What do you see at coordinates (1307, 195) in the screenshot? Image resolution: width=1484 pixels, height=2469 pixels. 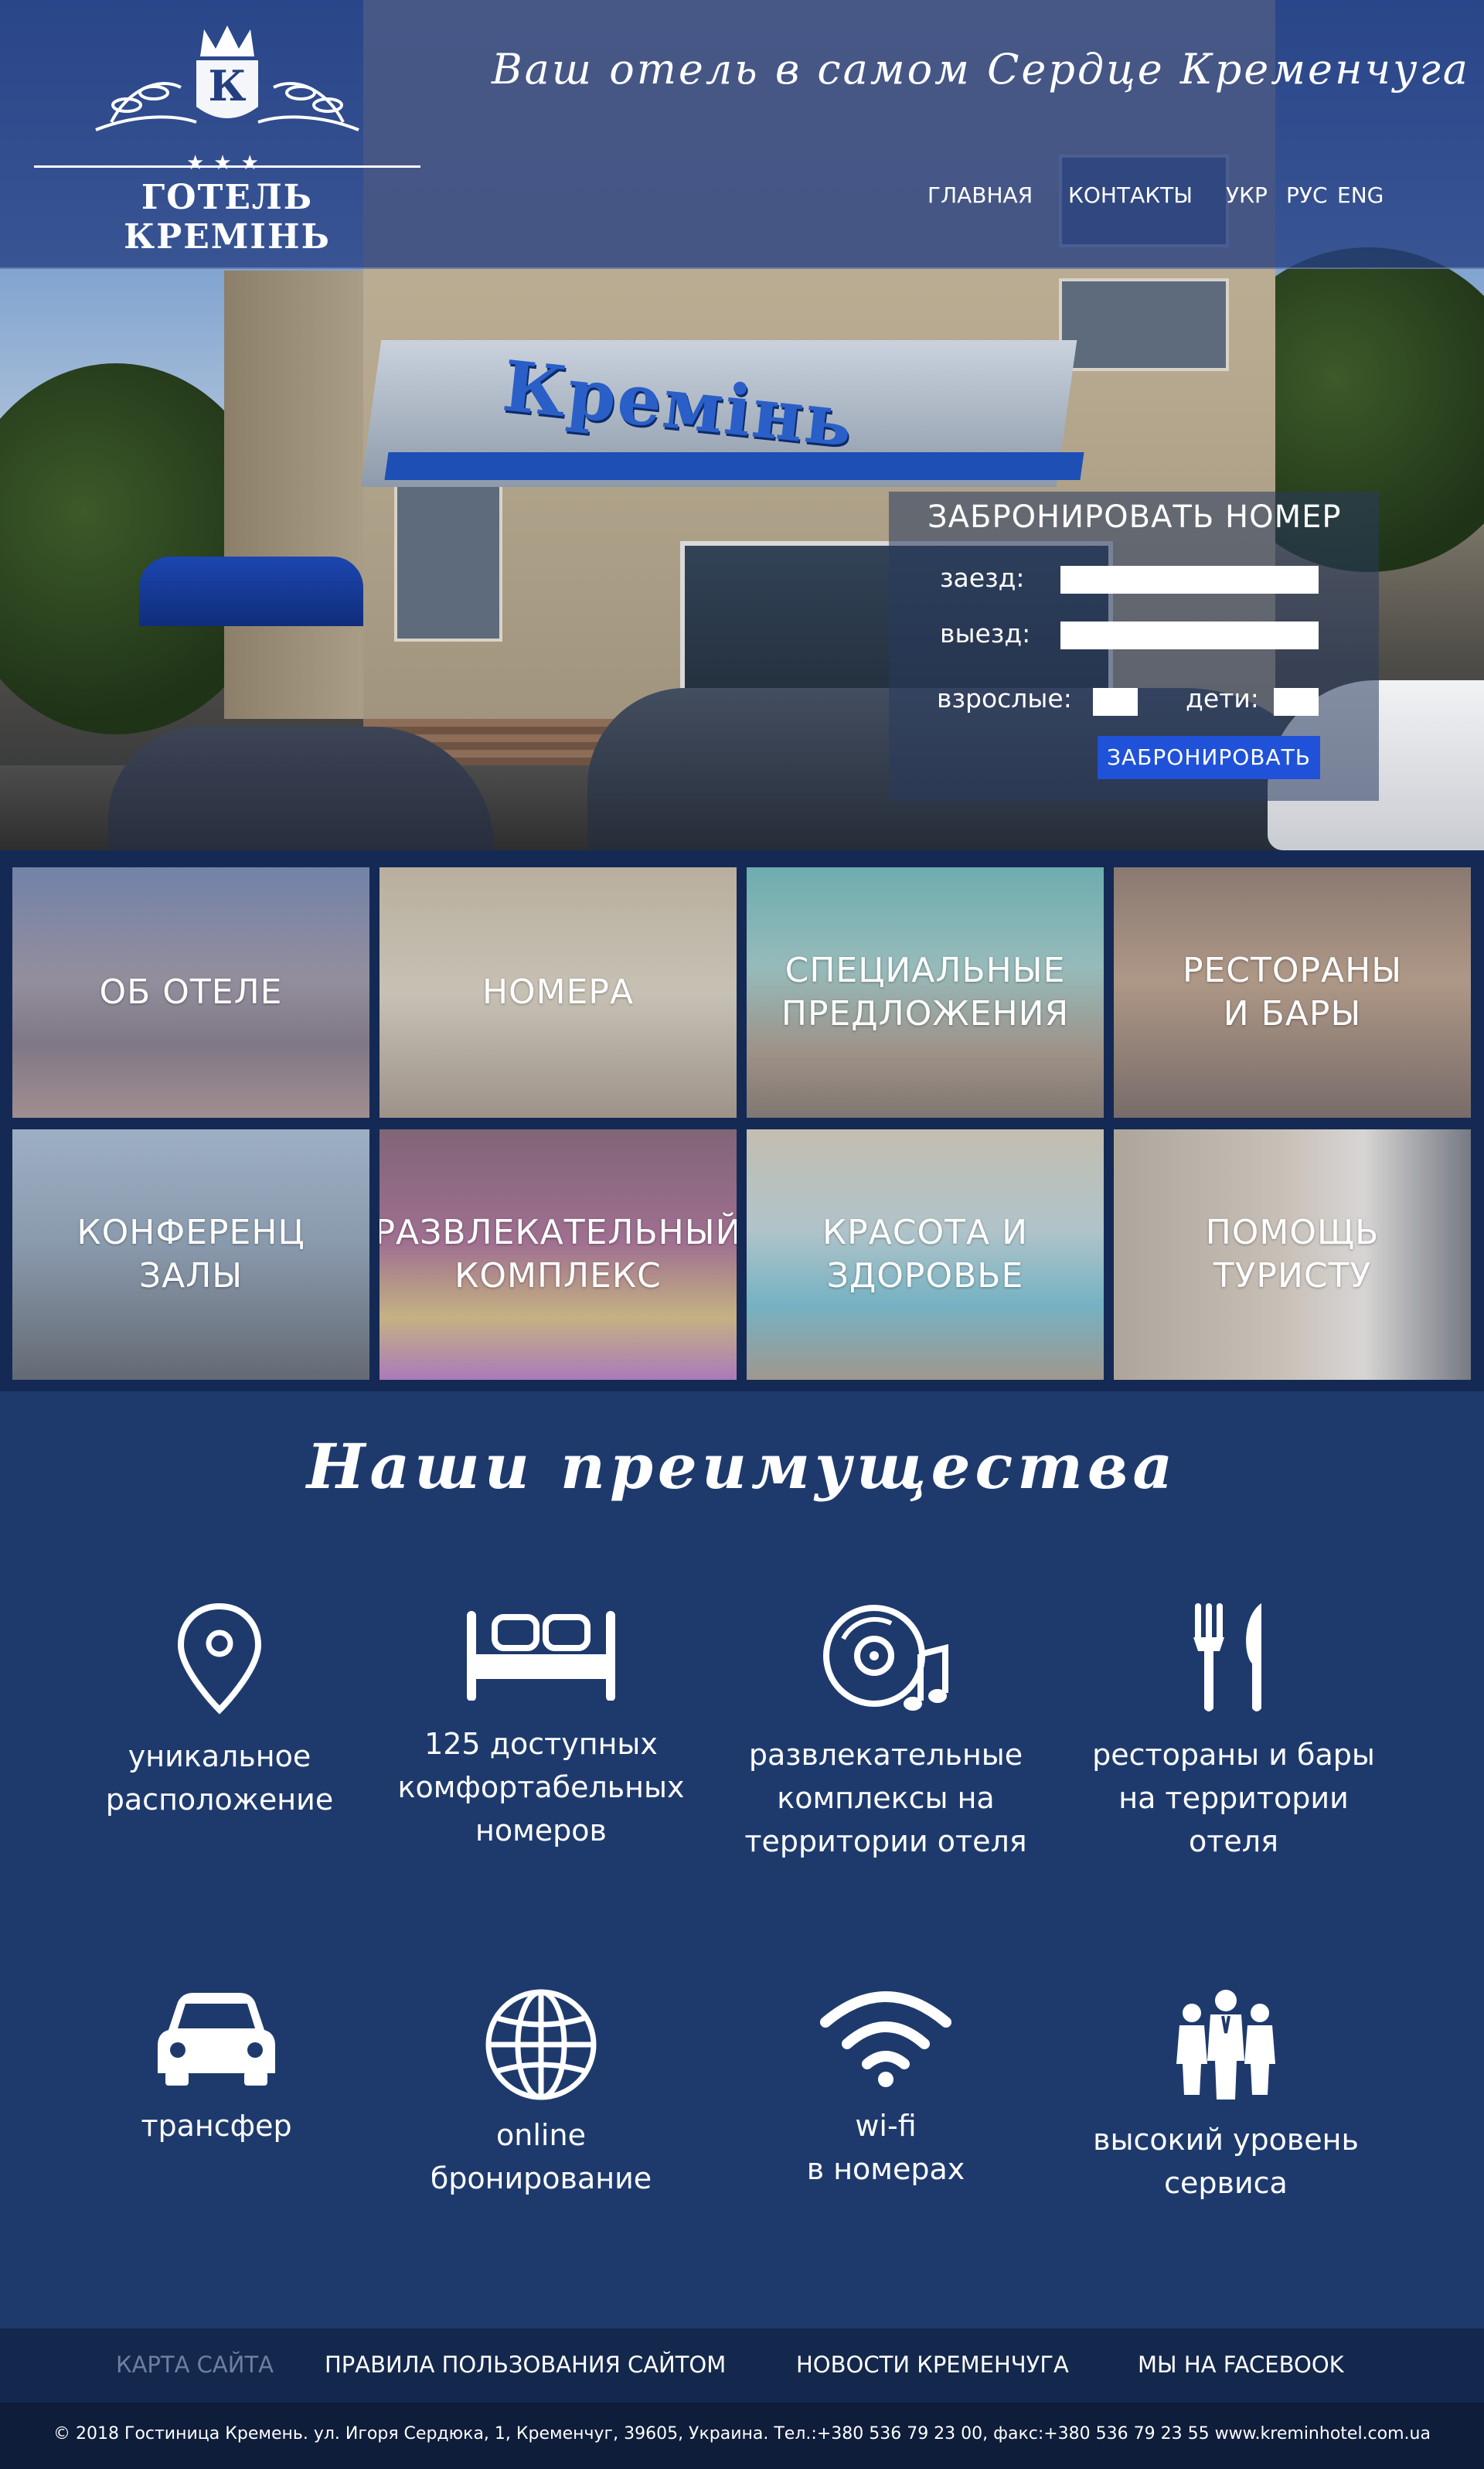 I see `lang-rus: РУС` at bounding box center [1307, 195].